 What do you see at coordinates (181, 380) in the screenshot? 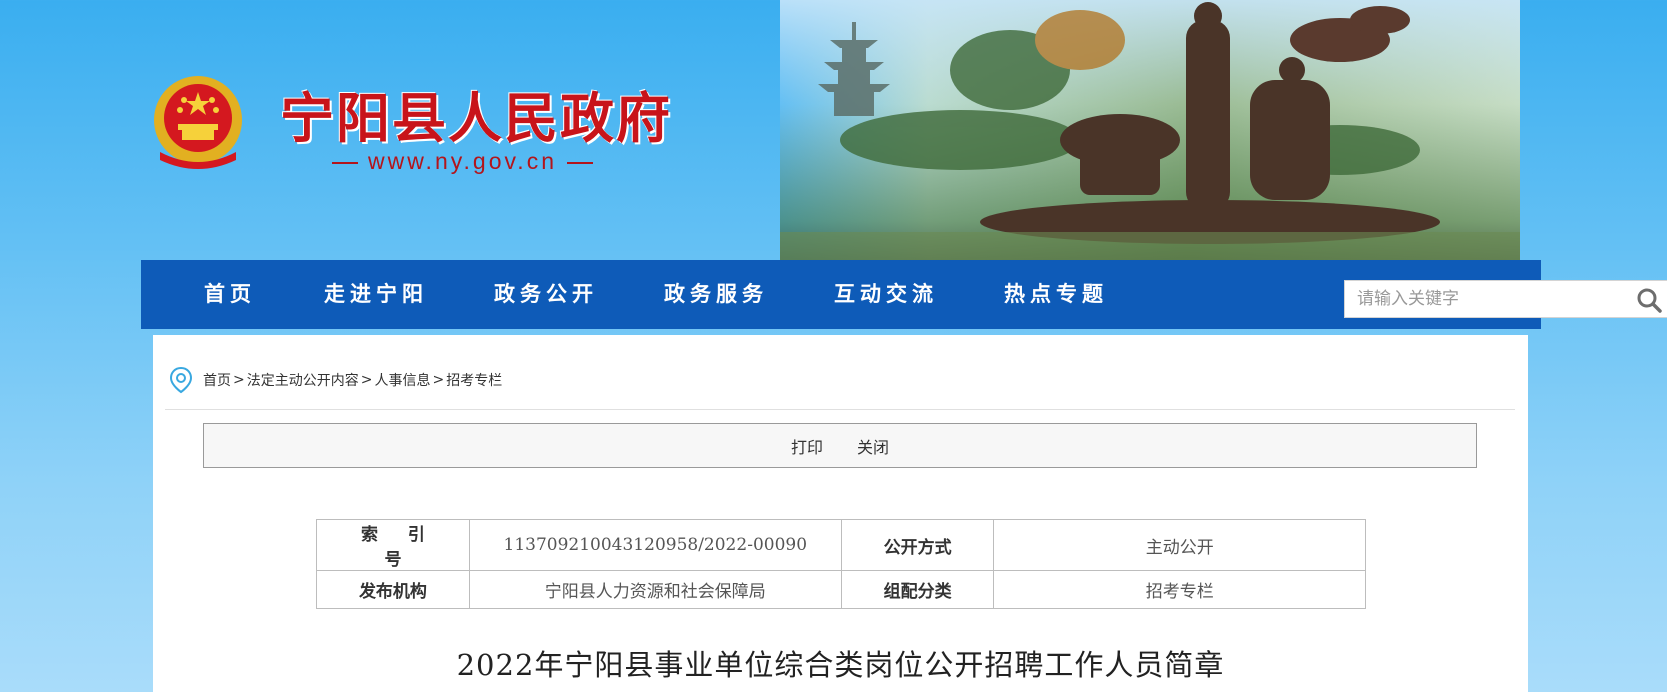
I see `location-pin-icon` at bounding box center [181, 380].